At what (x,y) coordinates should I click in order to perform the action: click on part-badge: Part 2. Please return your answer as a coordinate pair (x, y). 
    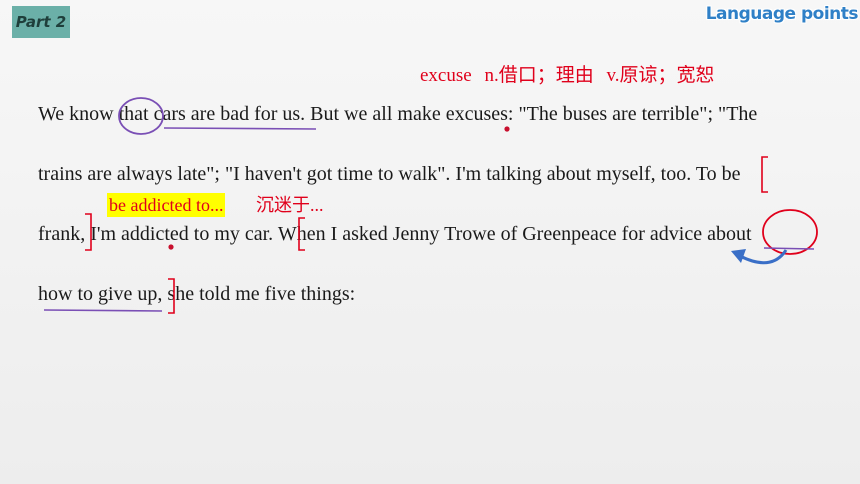
    Looking at the image, I should click on (41, 22).